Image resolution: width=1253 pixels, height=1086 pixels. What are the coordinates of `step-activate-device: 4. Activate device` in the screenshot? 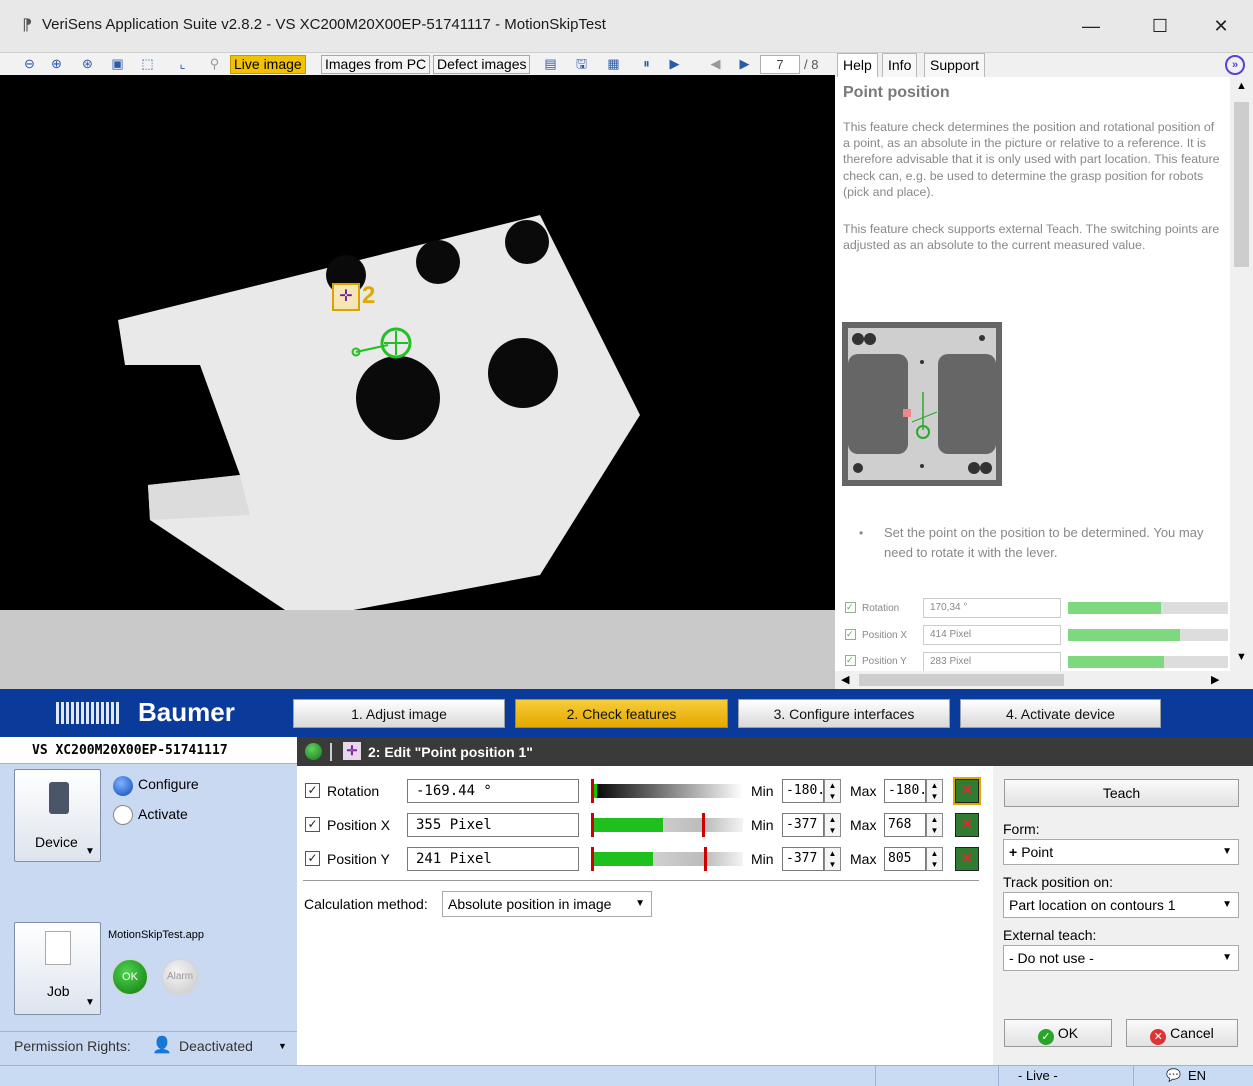 It's located at (1060, 713).